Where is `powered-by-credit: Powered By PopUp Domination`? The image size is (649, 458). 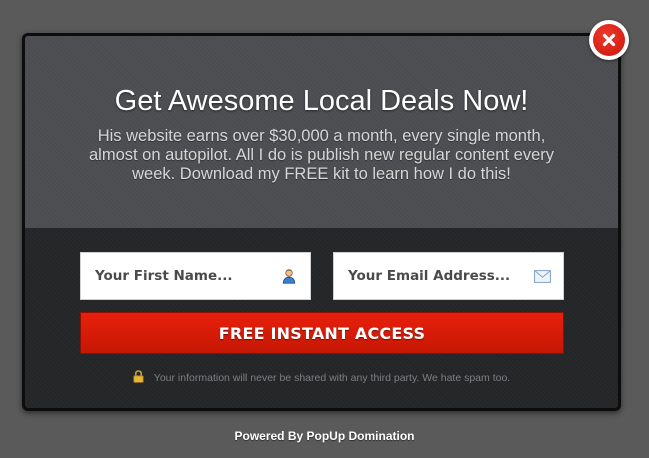 powered-by-credit: Powered By PopUp Domination is located at coordinates (324, 436).